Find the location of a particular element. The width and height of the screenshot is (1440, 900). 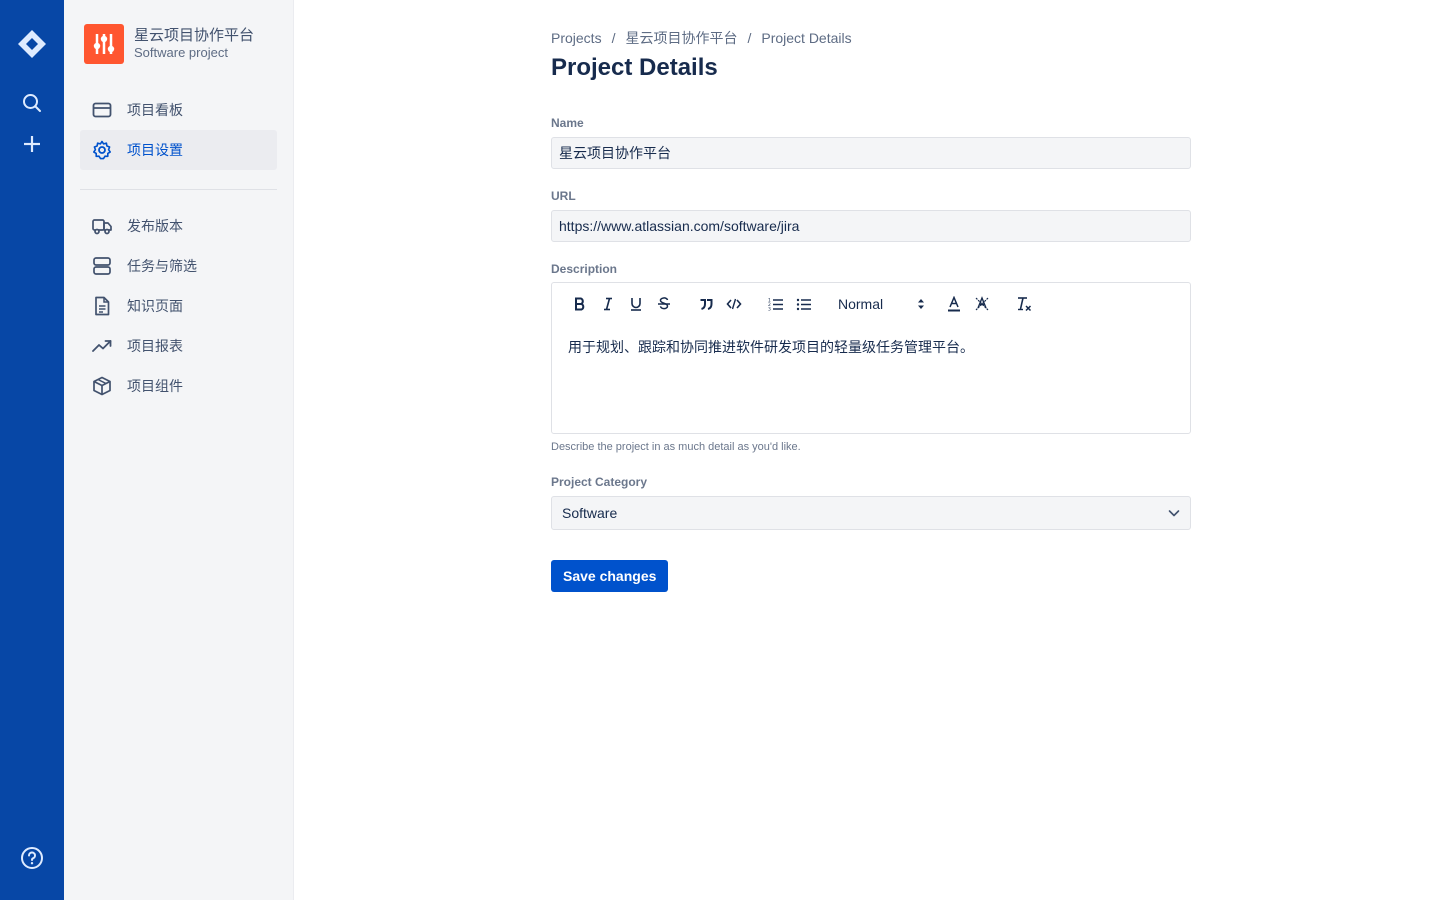

sort-arrows-icon is located at coordinates (921, 304).